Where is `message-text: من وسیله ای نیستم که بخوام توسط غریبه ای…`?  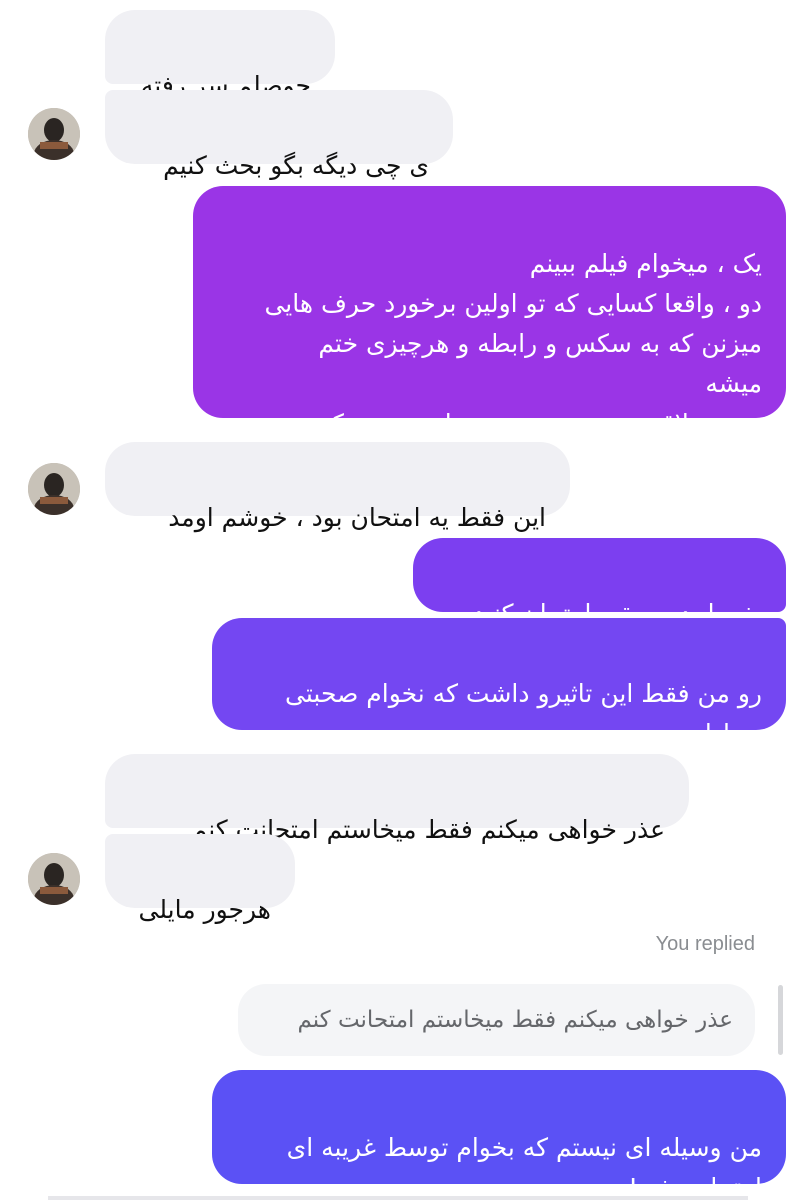
message-text: من وسیله ای نیستم که بخوام توسط غریبه ای… is located at coordinates (524, 1166).